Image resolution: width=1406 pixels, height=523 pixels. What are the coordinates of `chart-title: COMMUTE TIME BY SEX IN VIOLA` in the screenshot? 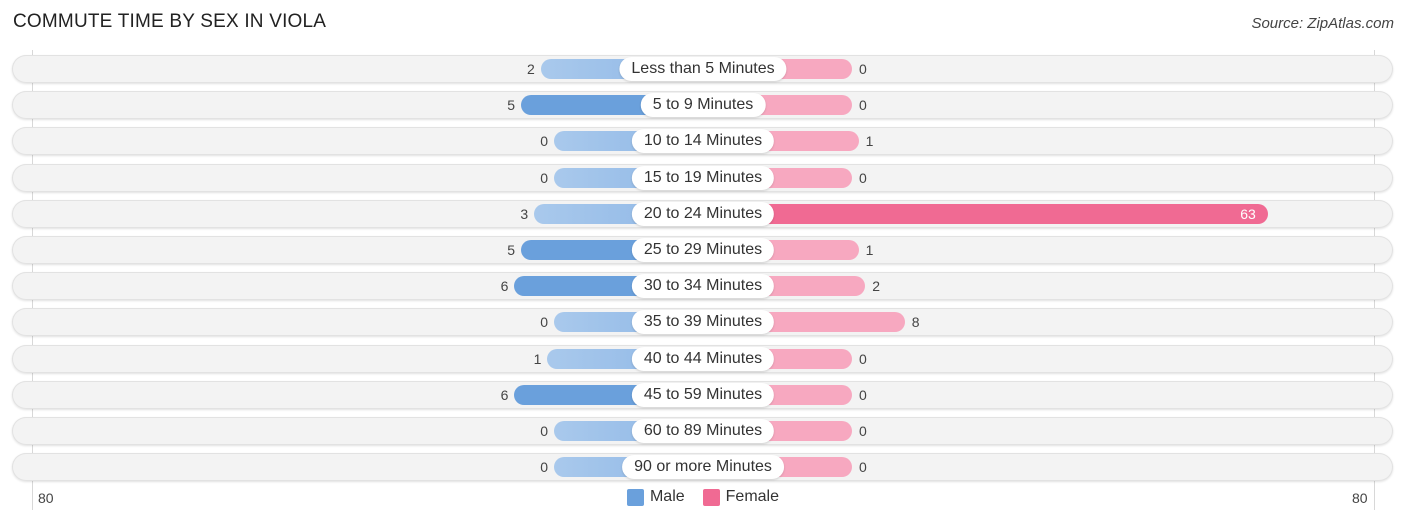 It's located at (170, 21).